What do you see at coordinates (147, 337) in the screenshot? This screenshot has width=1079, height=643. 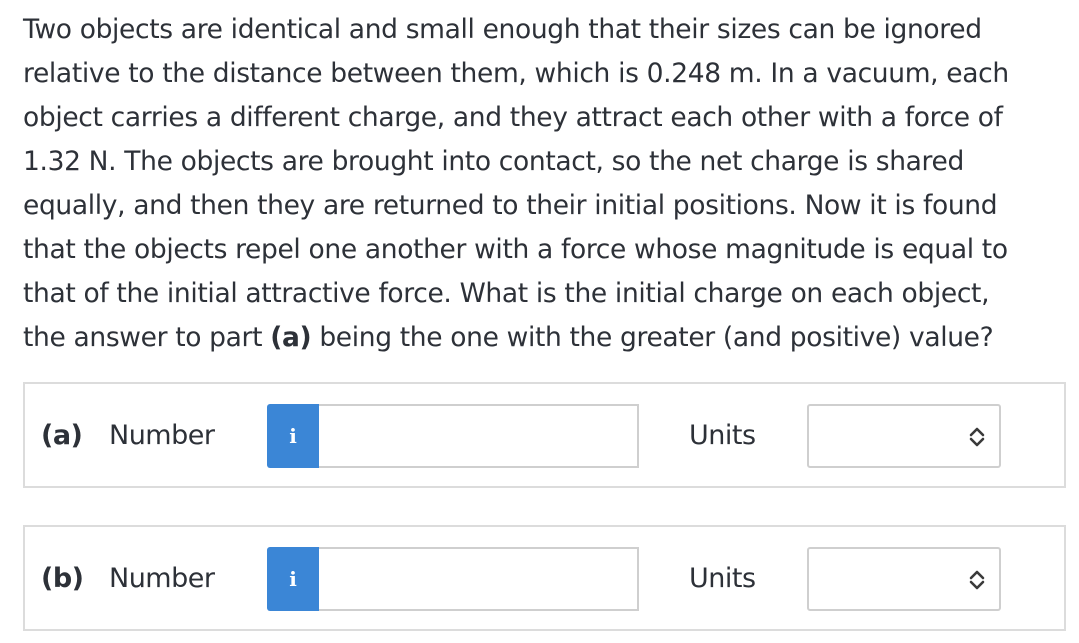 I see `question-text-segment: the answer to part` at bounding box center [147, 337].